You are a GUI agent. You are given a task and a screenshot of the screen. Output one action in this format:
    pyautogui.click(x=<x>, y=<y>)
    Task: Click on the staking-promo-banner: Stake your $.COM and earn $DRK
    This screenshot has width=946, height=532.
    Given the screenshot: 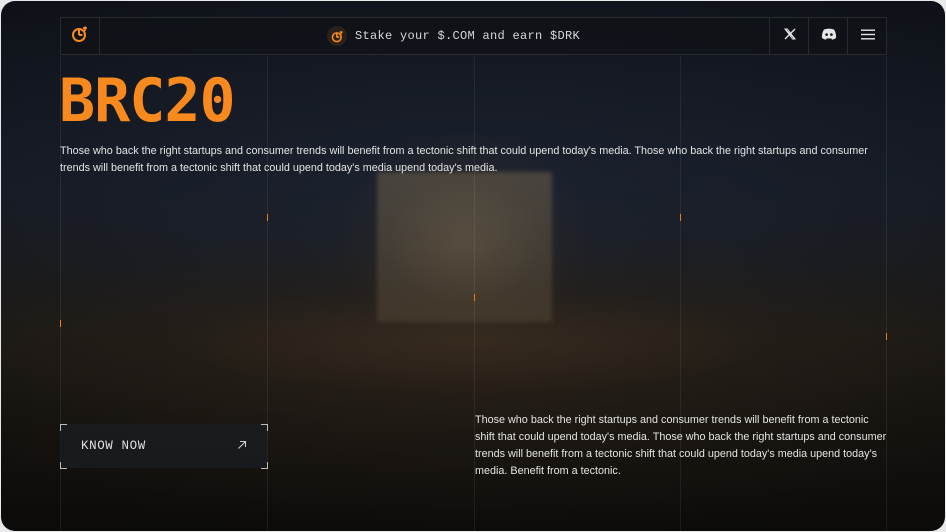 What is the action you would take?
    pyautogui.click(x=453, y=36)
    